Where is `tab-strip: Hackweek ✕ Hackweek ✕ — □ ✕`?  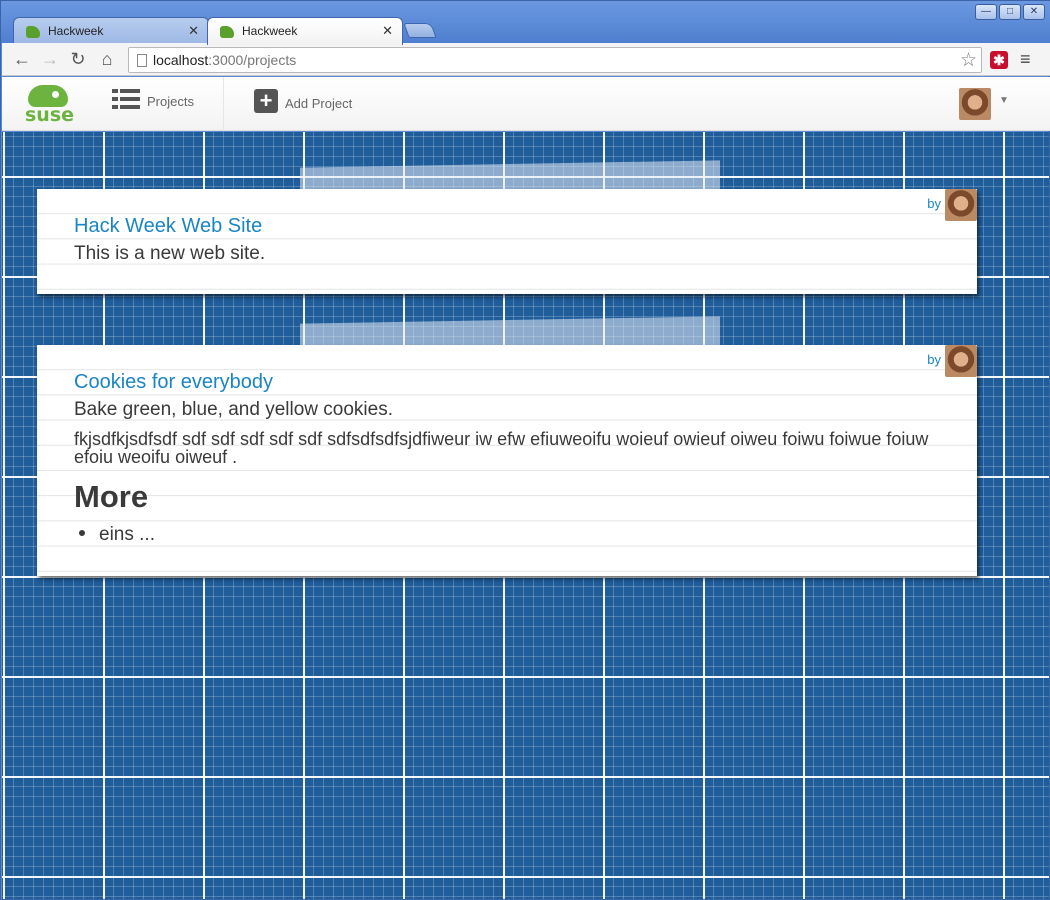 tab-strip: Hackweek ✕ Hackweek ✕ — □ ✕ is located at coordinates (525, 23).